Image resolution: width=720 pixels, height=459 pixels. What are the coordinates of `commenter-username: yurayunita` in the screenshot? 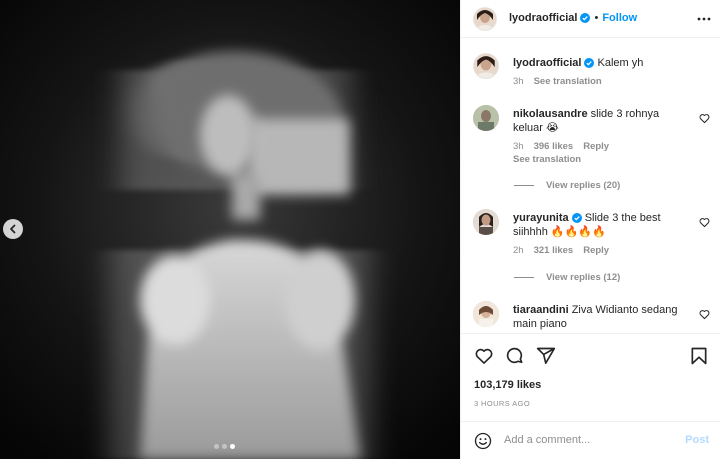 It's located at (541, 218).